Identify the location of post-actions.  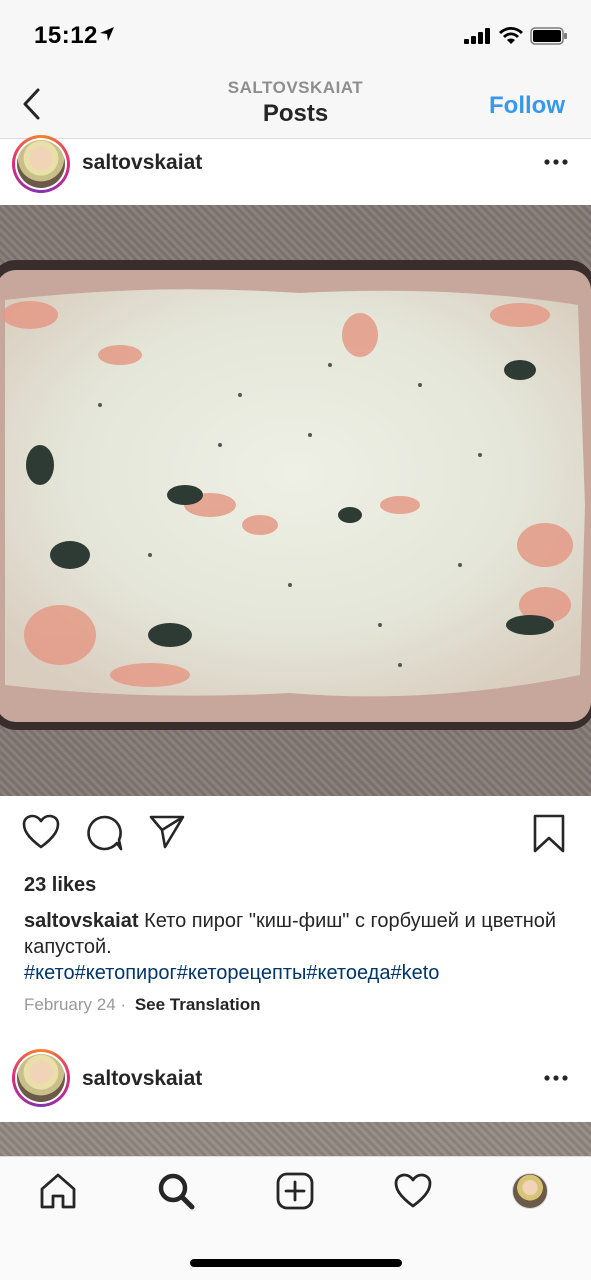
(295, 834).